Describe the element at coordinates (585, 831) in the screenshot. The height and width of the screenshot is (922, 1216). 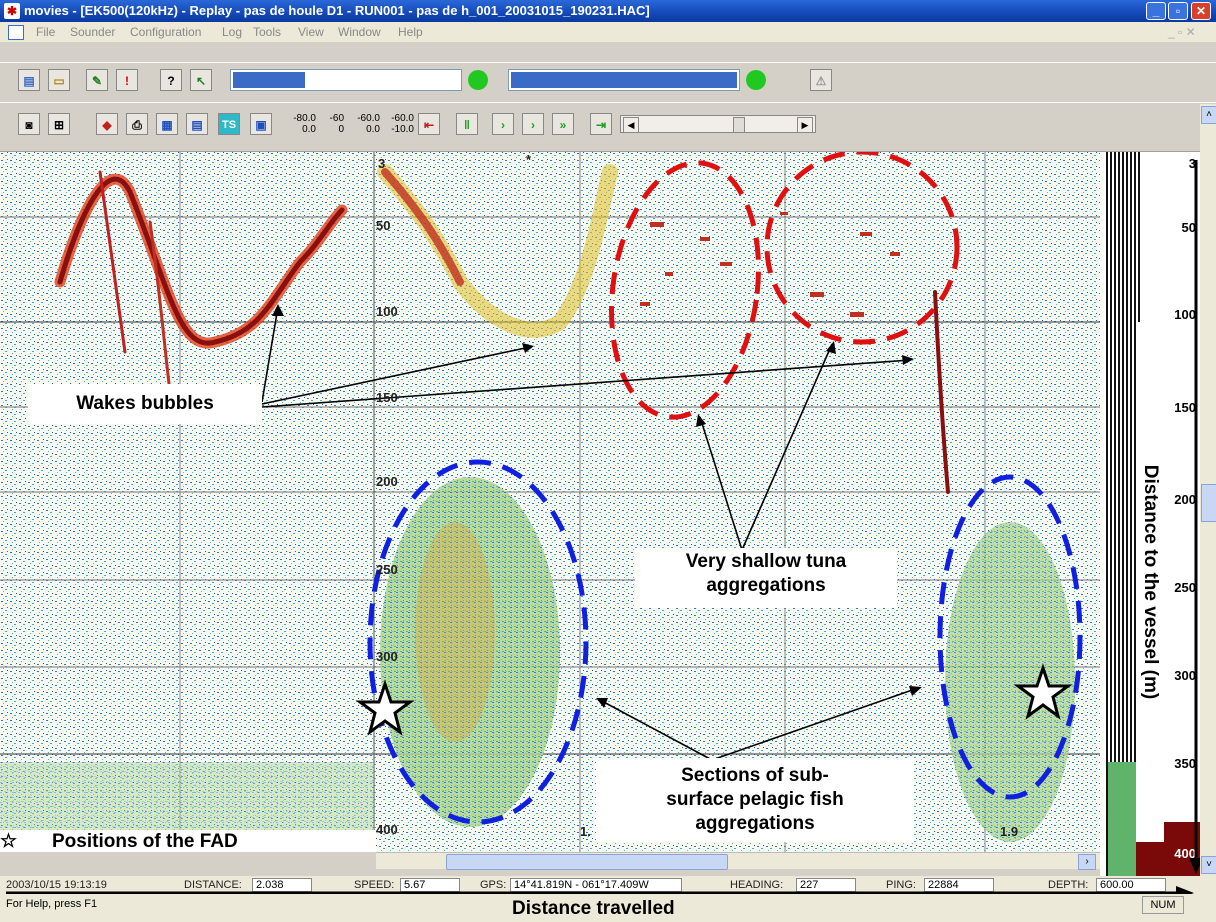
I see `bottom-marker-1: 1.` at that location.